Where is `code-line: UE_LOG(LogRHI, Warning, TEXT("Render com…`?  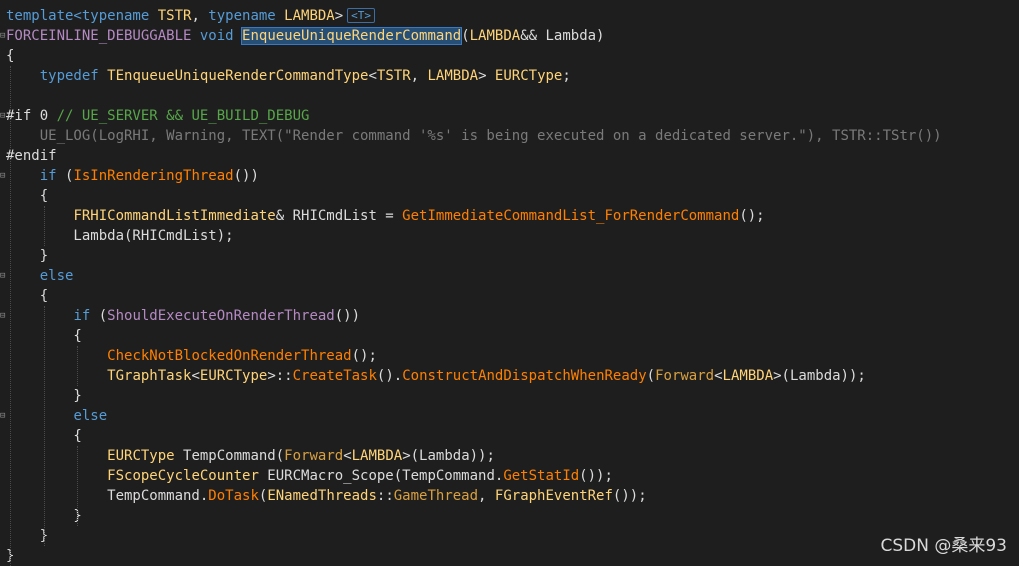 code-line: UE_LOG(LogRHI, Warning, TEXT("Render com… is located at coordinates (474, 136).